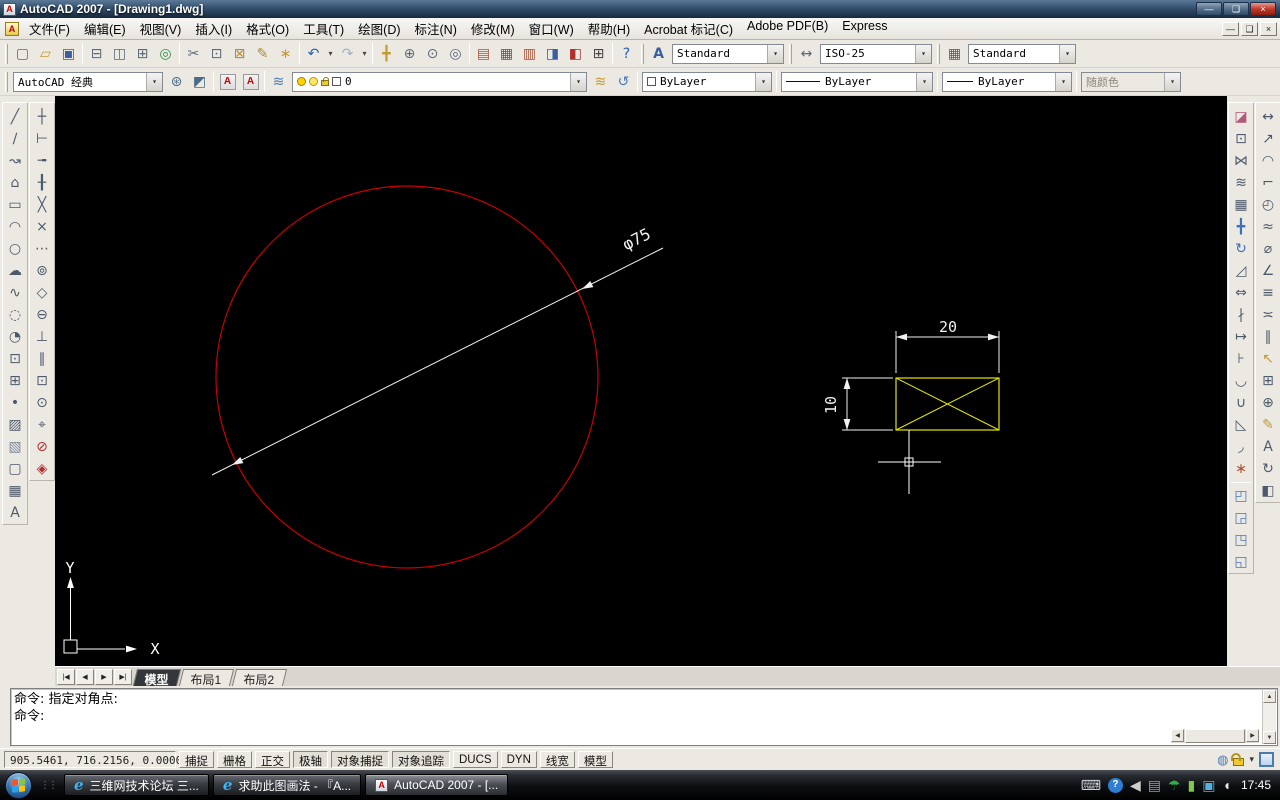 The width and height of the screenshot is (1280, 800). Describe the element at coordinates (42, 205) in the screenshot. I see `snap-to-intersection-button: ╳` at that location.